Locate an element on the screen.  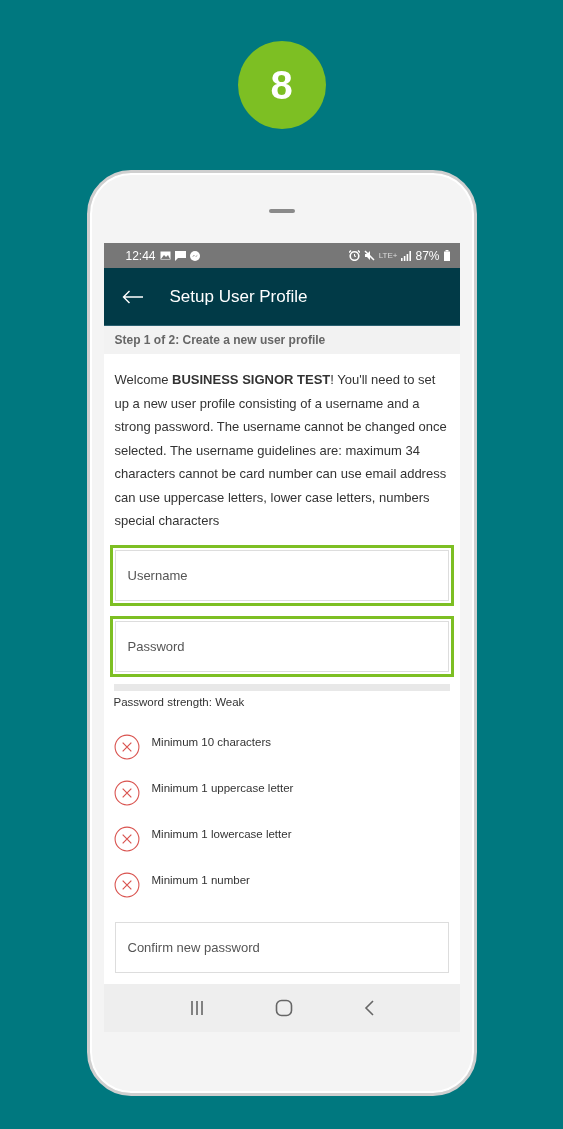
requirement-text: Minimum 1 uppercase letter is located at coordinates (222, 787).